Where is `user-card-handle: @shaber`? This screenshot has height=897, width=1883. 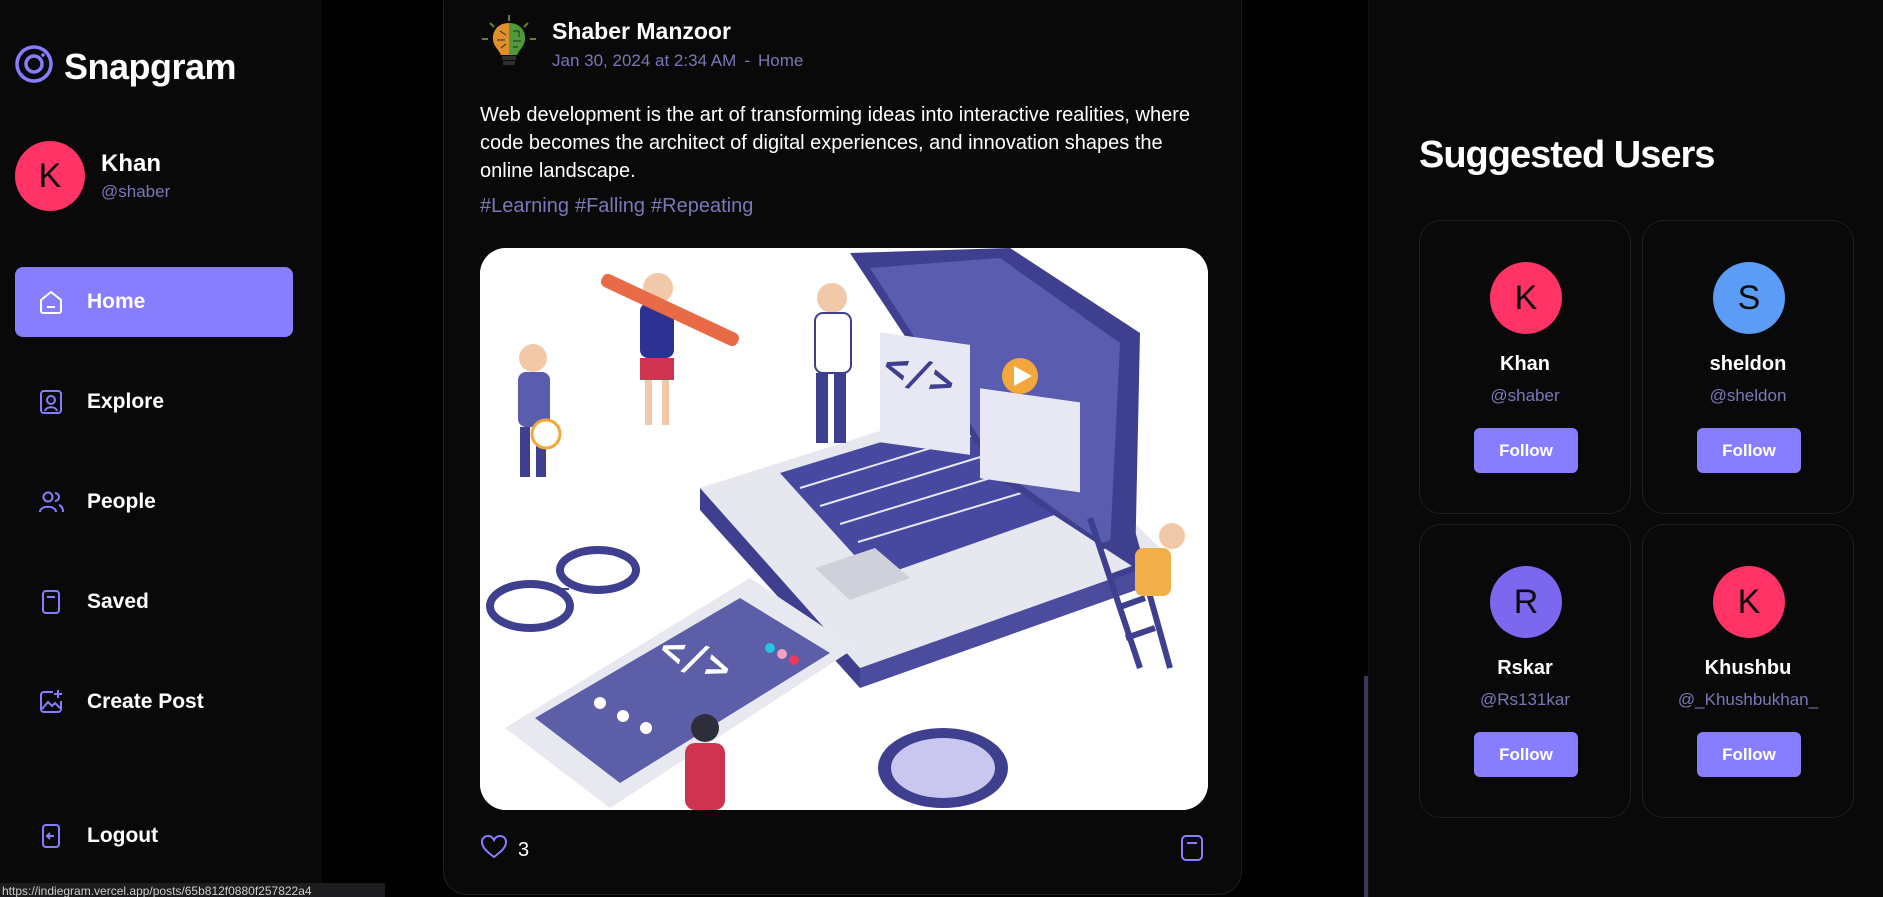
user-card-handle: @shaber is located at coordinates (1525, 395).